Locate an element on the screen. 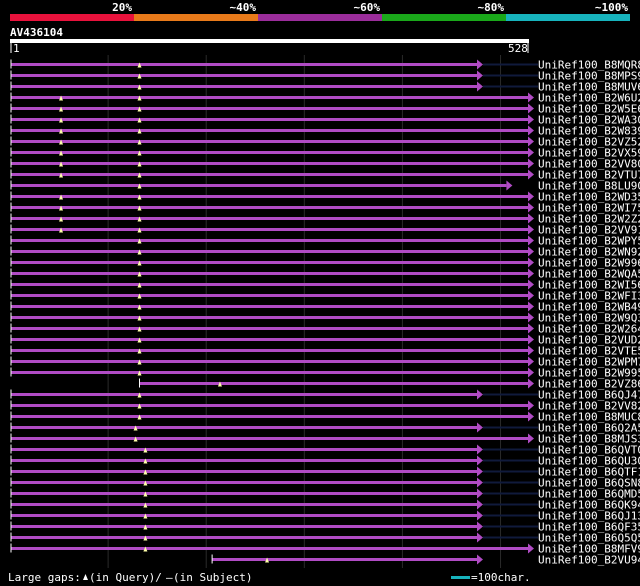 This screenshot has height=586, width=640. query-bar is located at coordinates (269, 41).